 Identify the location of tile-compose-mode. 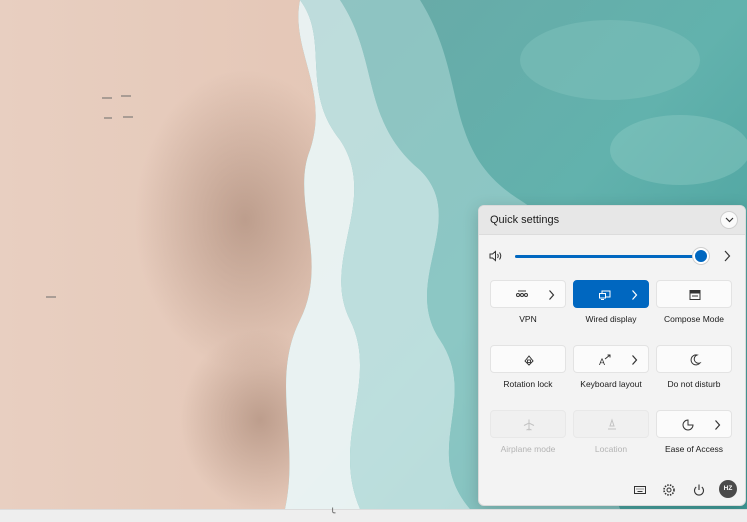
(694, 294).